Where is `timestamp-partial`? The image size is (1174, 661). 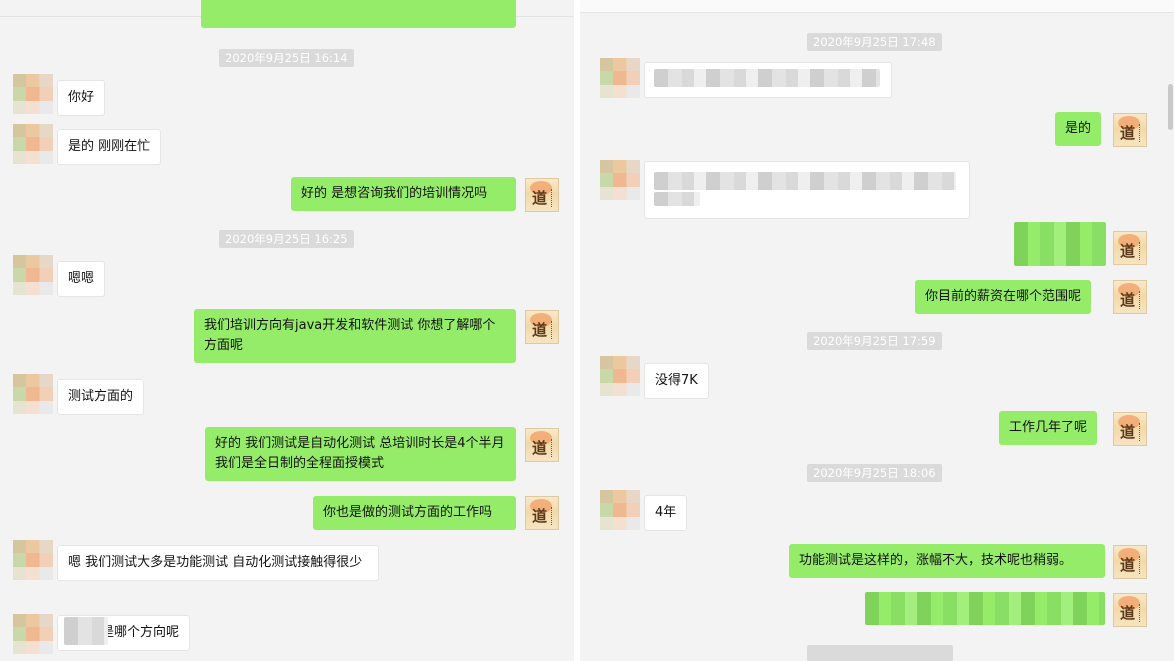
timestamp-partial is located at coordinates (880, 653).